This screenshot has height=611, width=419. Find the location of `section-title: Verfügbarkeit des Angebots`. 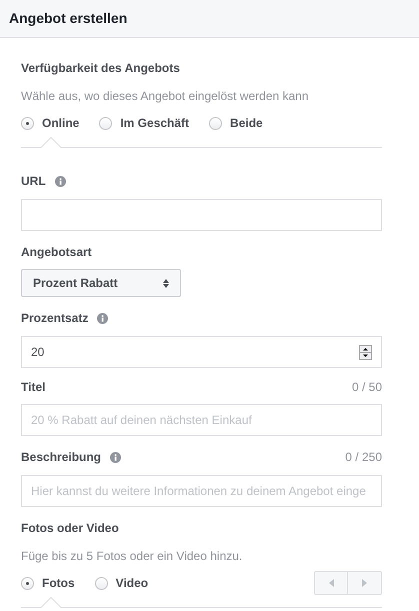

section-title: Verfügbarkeit des Angebots is located at coordinates (101, 68).